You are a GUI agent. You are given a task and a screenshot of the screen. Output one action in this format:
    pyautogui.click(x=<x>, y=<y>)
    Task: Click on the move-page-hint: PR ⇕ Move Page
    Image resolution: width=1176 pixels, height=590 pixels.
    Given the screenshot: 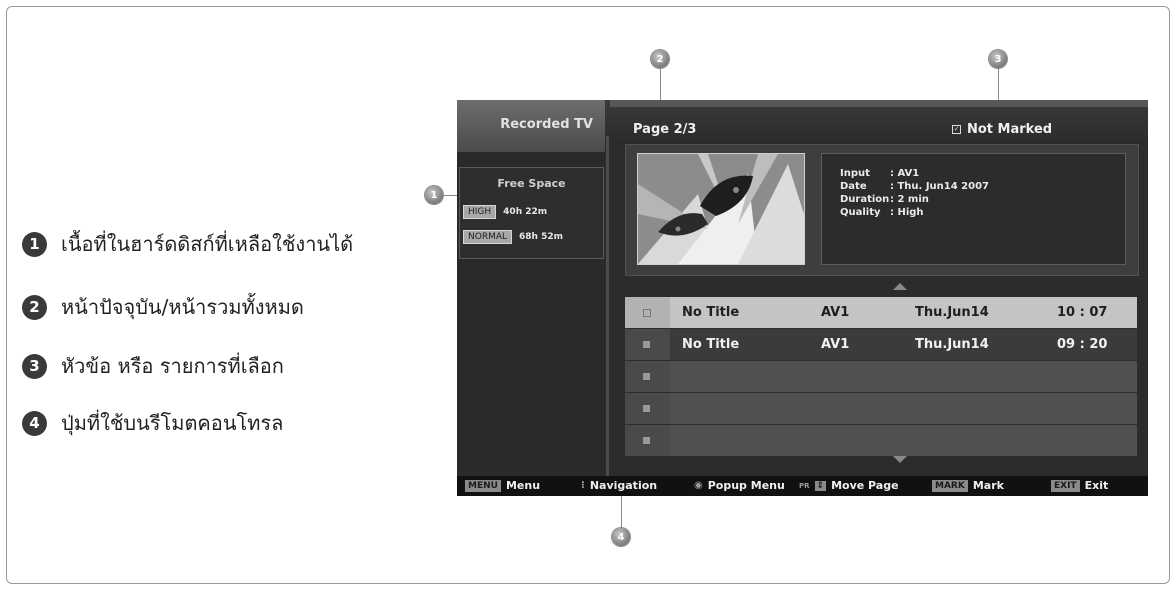 What is the action you would take?
    pyautogui.click(x=849, y=485)
    